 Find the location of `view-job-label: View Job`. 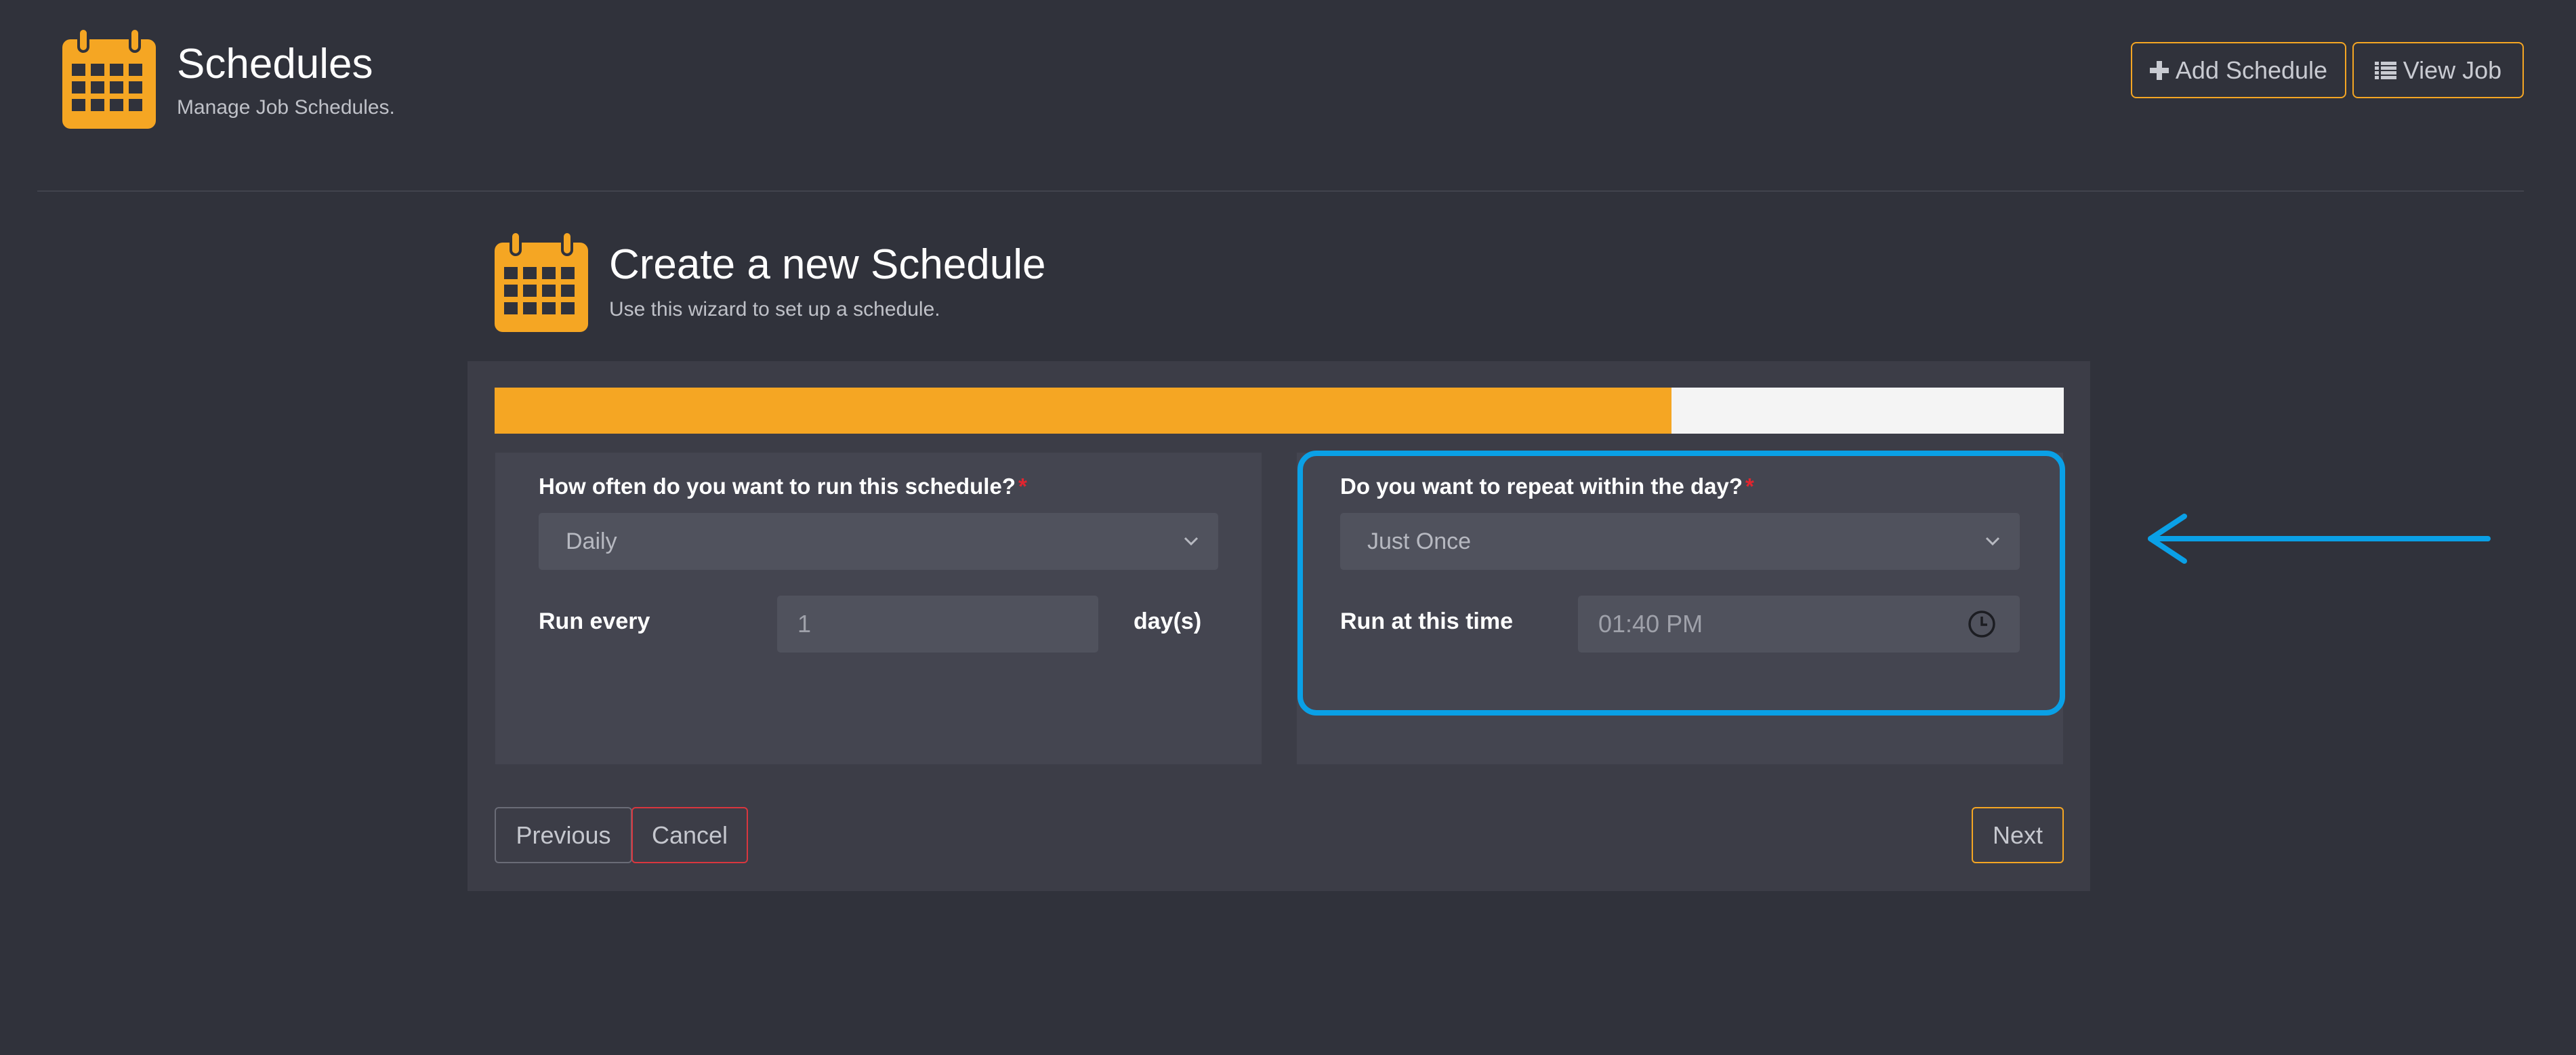

view-job-label: View Job is located at coordinates (2452, 70).